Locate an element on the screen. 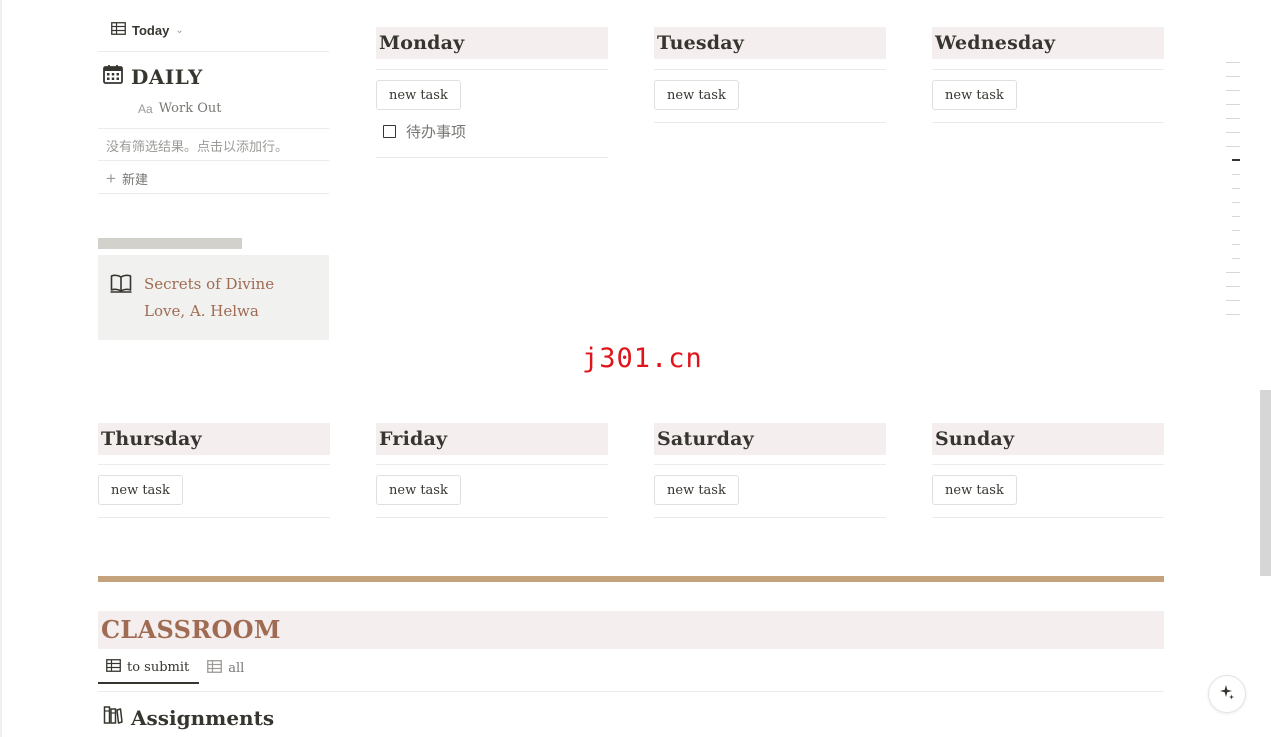 The height and width of the screenshot is (737, 1271). todo-item: 待办事项 is located at coordinates (424, 131).